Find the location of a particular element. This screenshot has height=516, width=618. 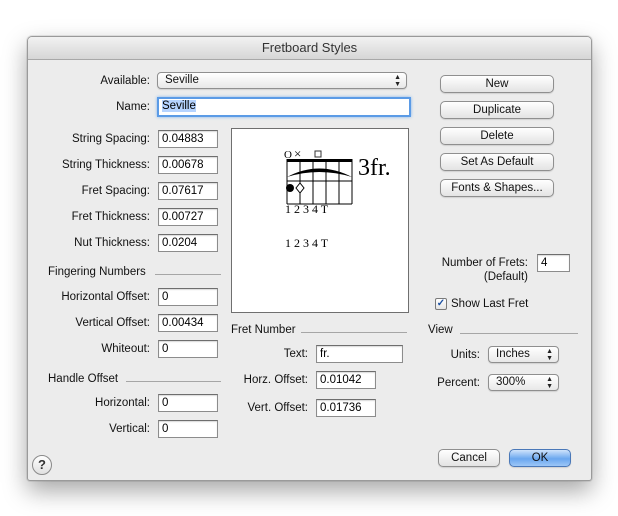

frets-input: 4 is located at coordinates (553, 263).